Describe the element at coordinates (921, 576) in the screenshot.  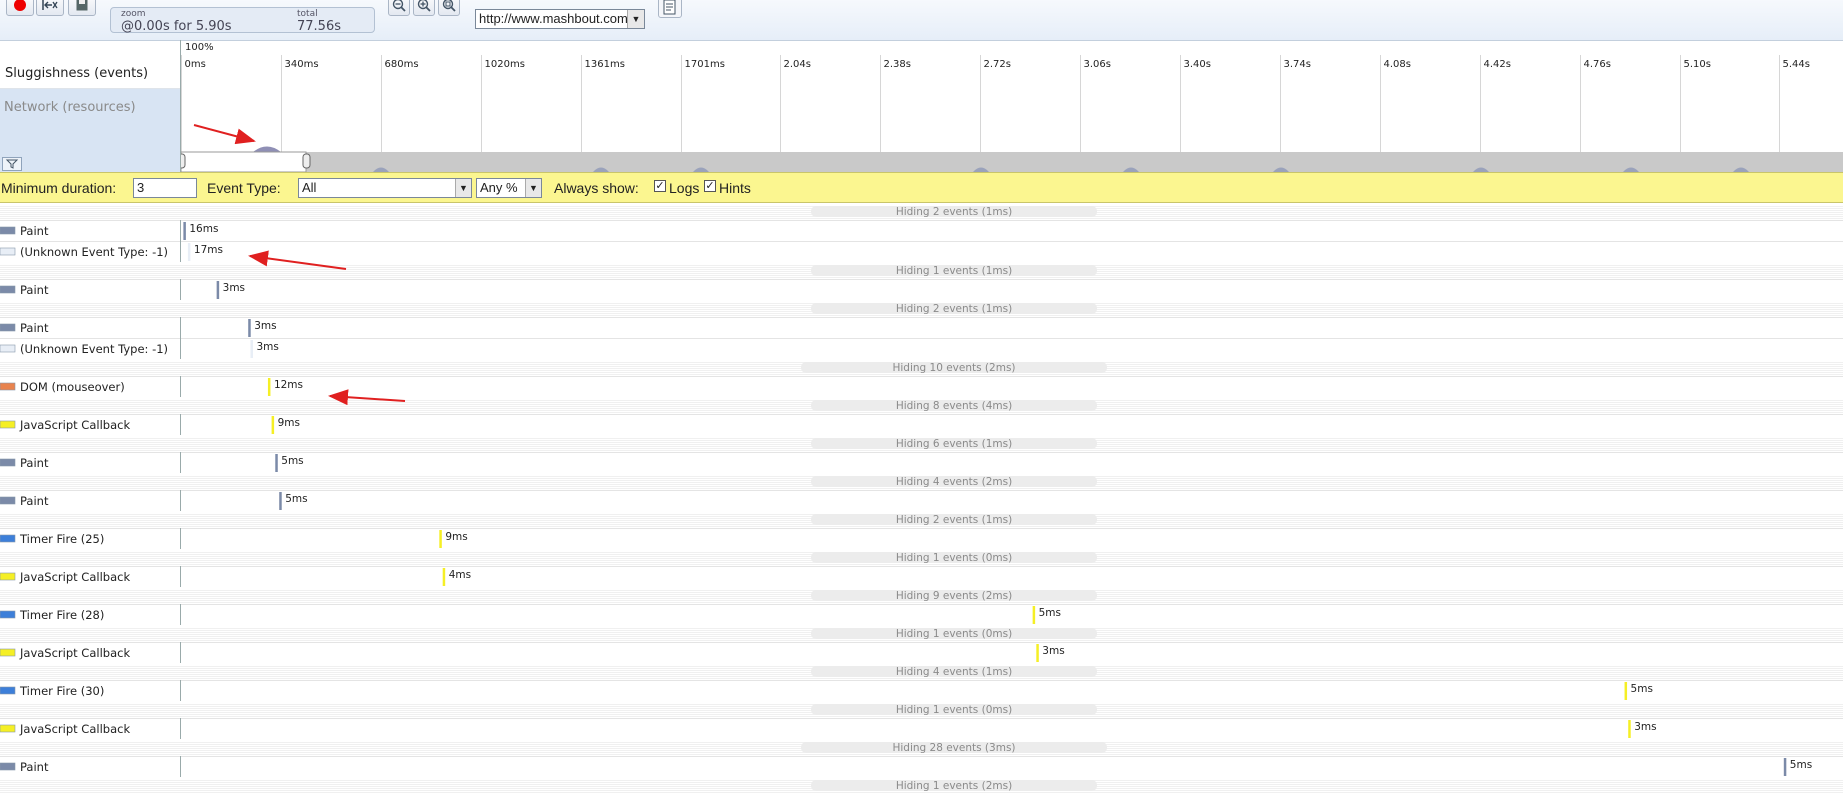
I see `event-row: JavaScript Callback 4ms` at that location.